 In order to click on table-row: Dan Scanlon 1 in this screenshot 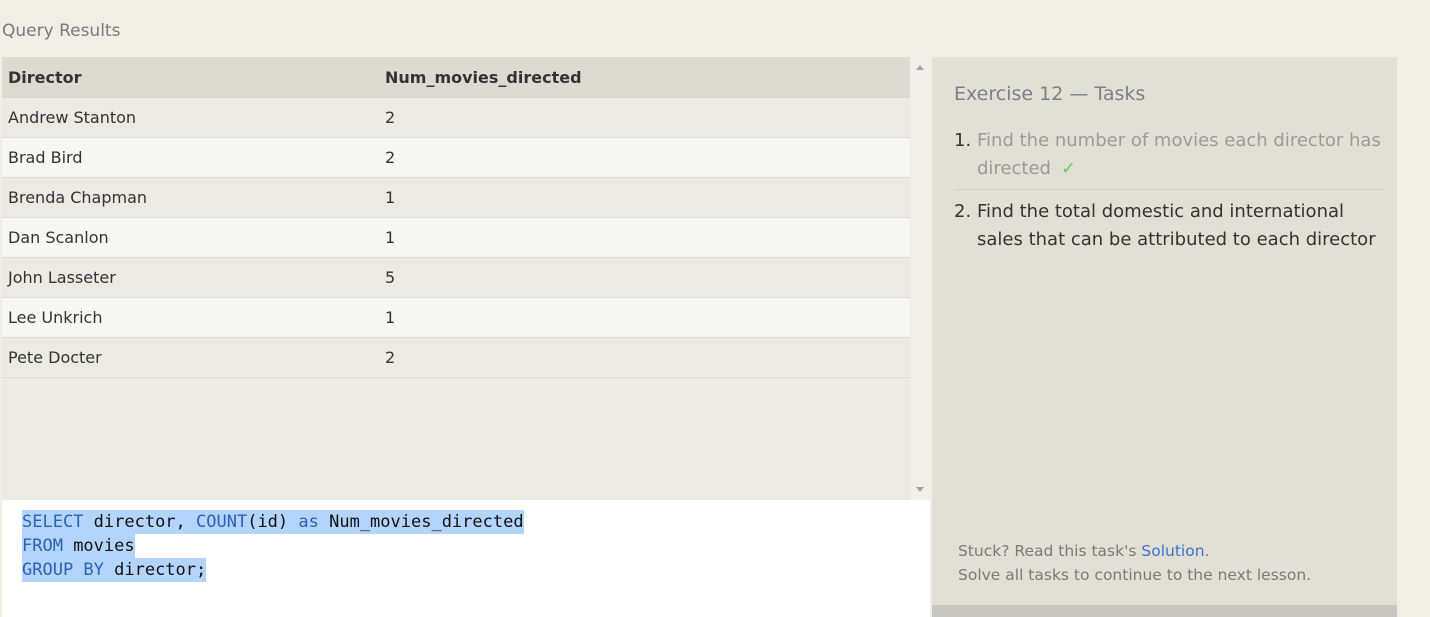, I will do `click(456, 237)`.